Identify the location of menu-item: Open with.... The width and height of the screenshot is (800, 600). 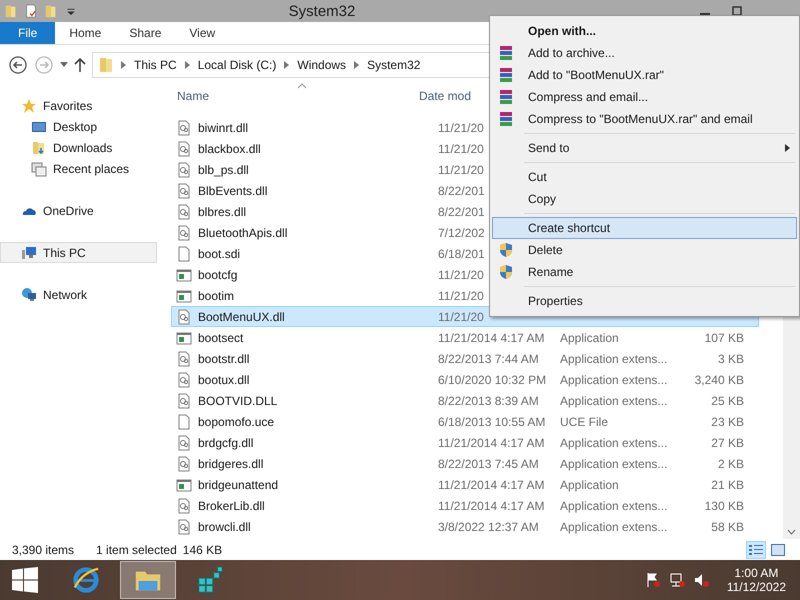
(644, 31).